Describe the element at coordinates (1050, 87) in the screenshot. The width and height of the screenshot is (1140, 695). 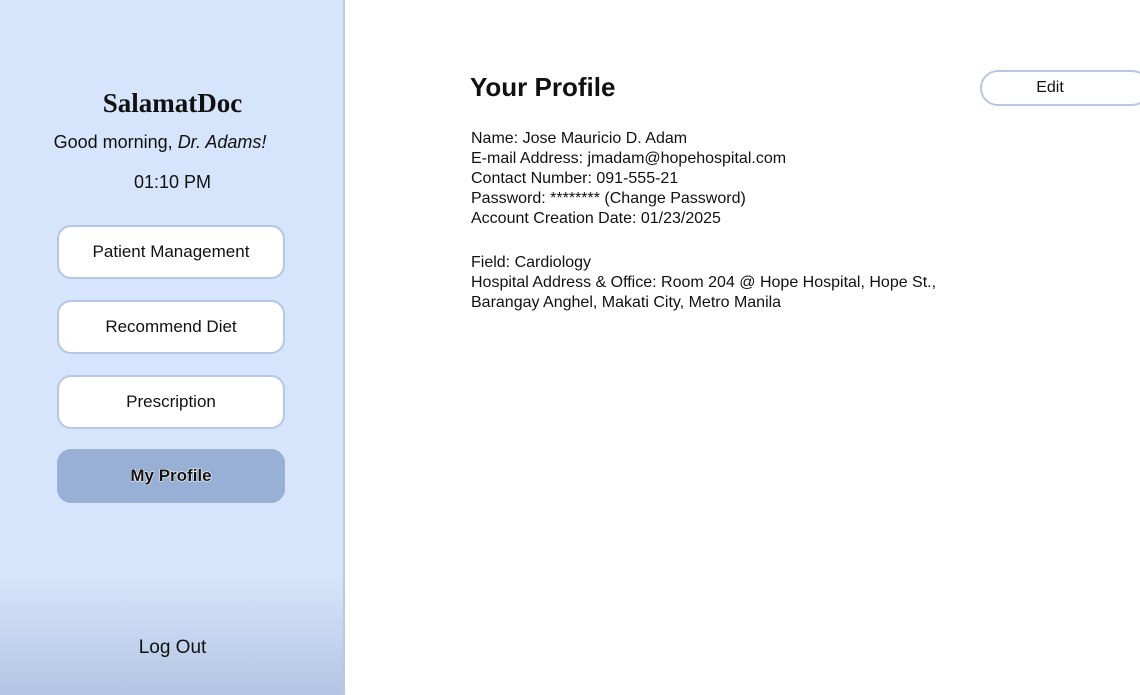
I see `edit-label: Edit` at that location.